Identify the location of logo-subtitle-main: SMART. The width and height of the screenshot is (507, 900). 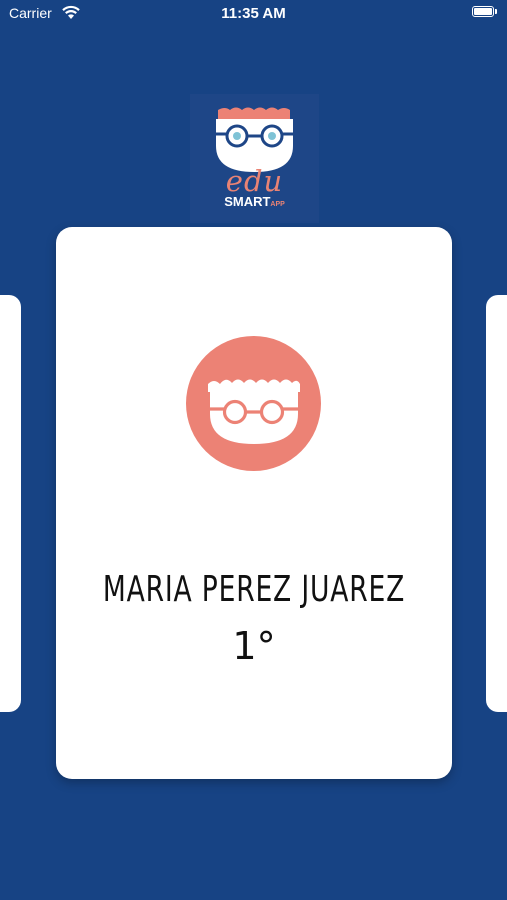
(247, 201).